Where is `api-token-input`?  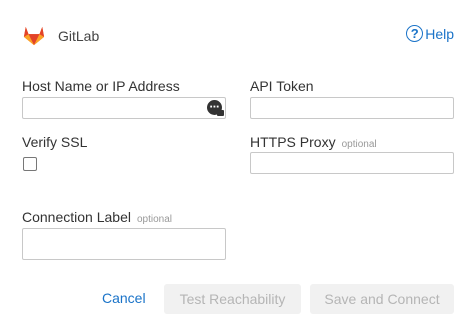
api-token-input is located at coordinates (352, 108).